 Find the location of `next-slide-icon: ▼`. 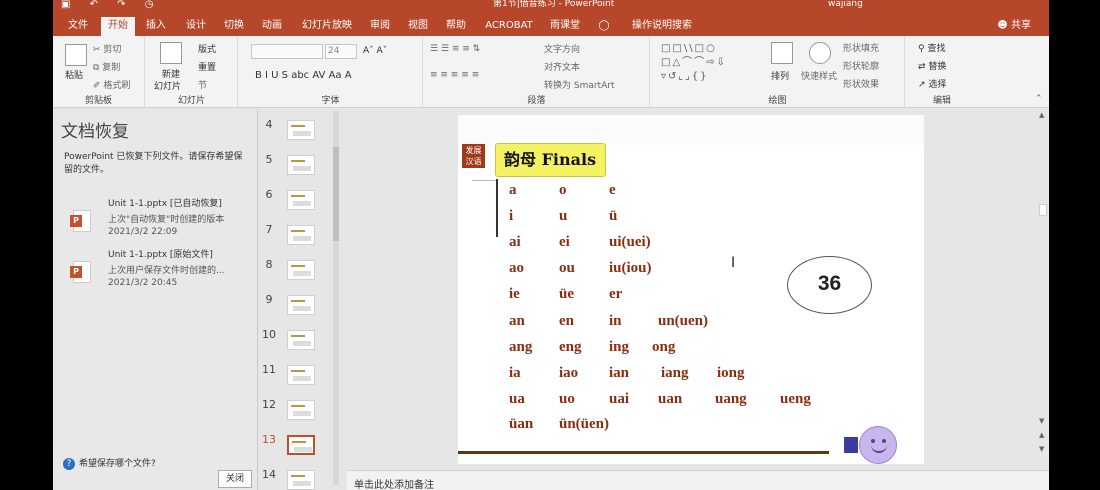

next-slide-icon: ▼ is located at coordinates (1041, 449).